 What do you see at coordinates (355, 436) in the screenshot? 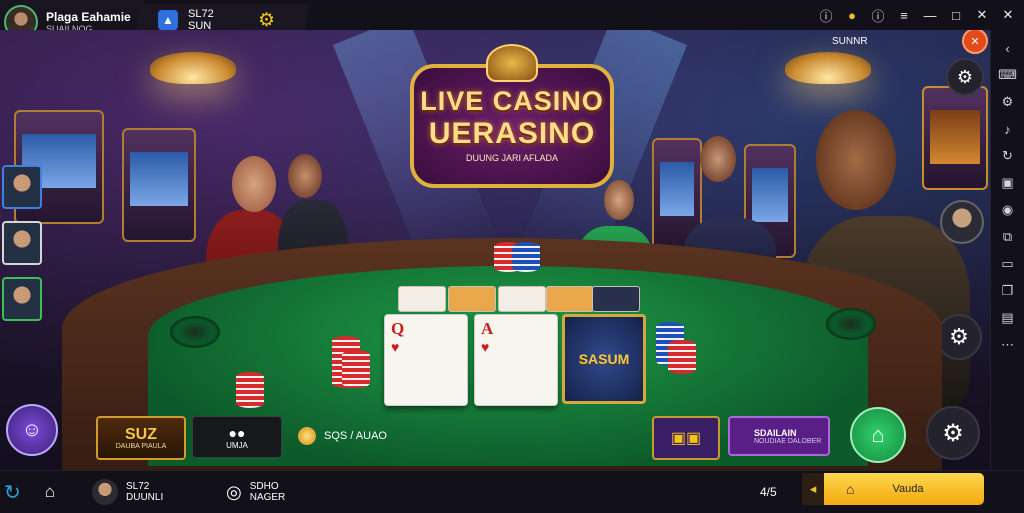
I see `balance-text: SQS / AUAO` at bounding box center [355, 436].